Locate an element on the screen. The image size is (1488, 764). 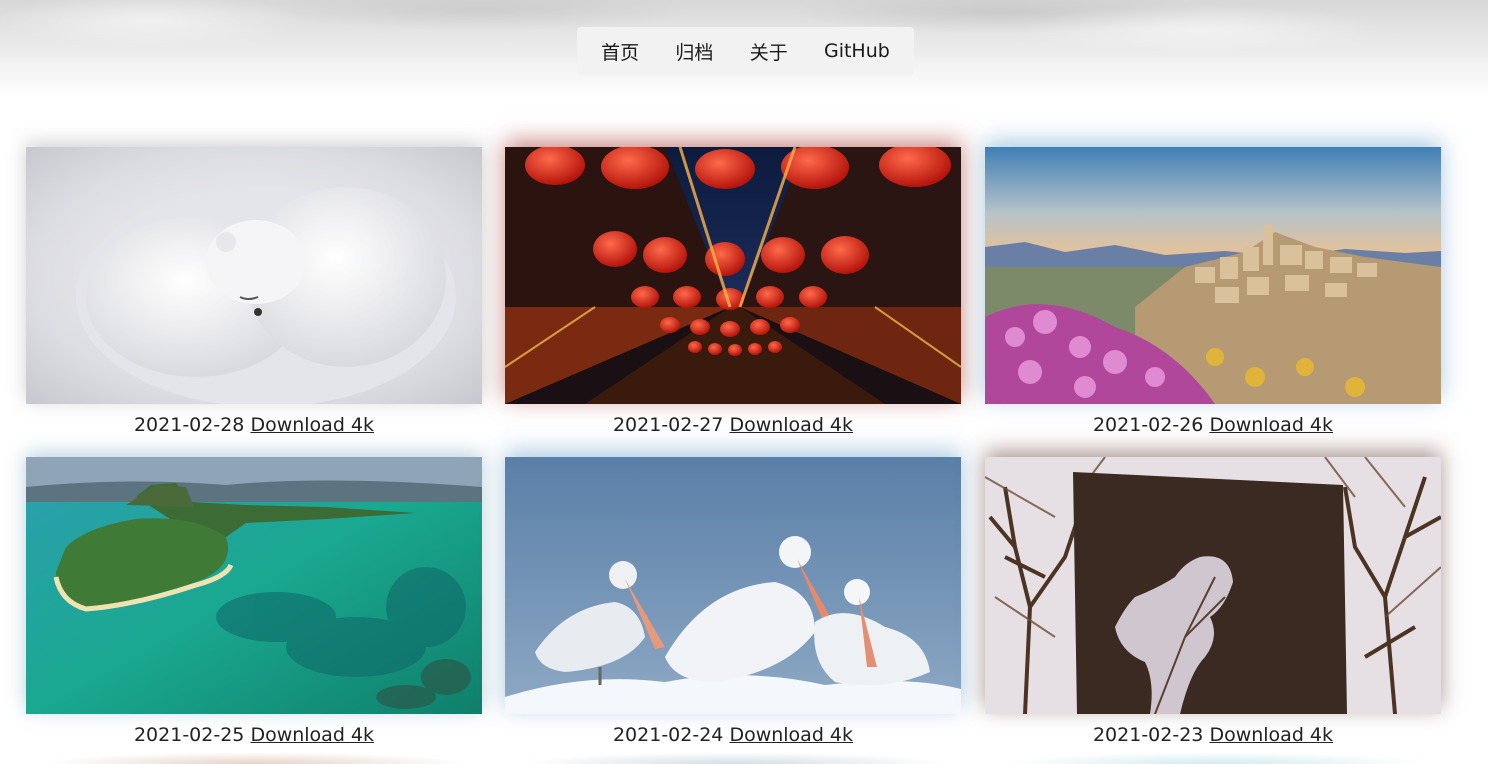
gallery-card: 2021-02-26 Download 4k is located at coordinates (1213, 291).